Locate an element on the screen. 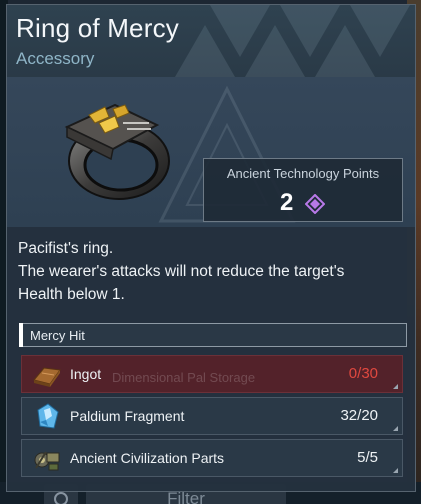  material-count: 5/5 is located at coordinates (367, 457).